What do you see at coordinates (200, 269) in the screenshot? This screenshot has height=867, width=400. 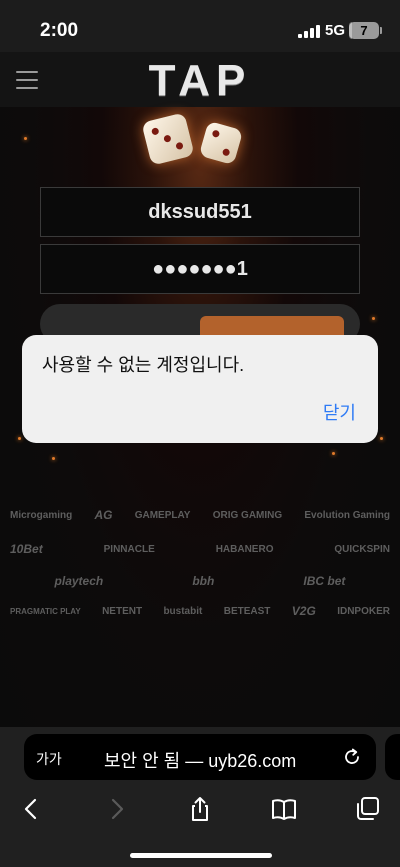 I see `password-field: ●●●●●●●1` at bounding box center [200, 269].